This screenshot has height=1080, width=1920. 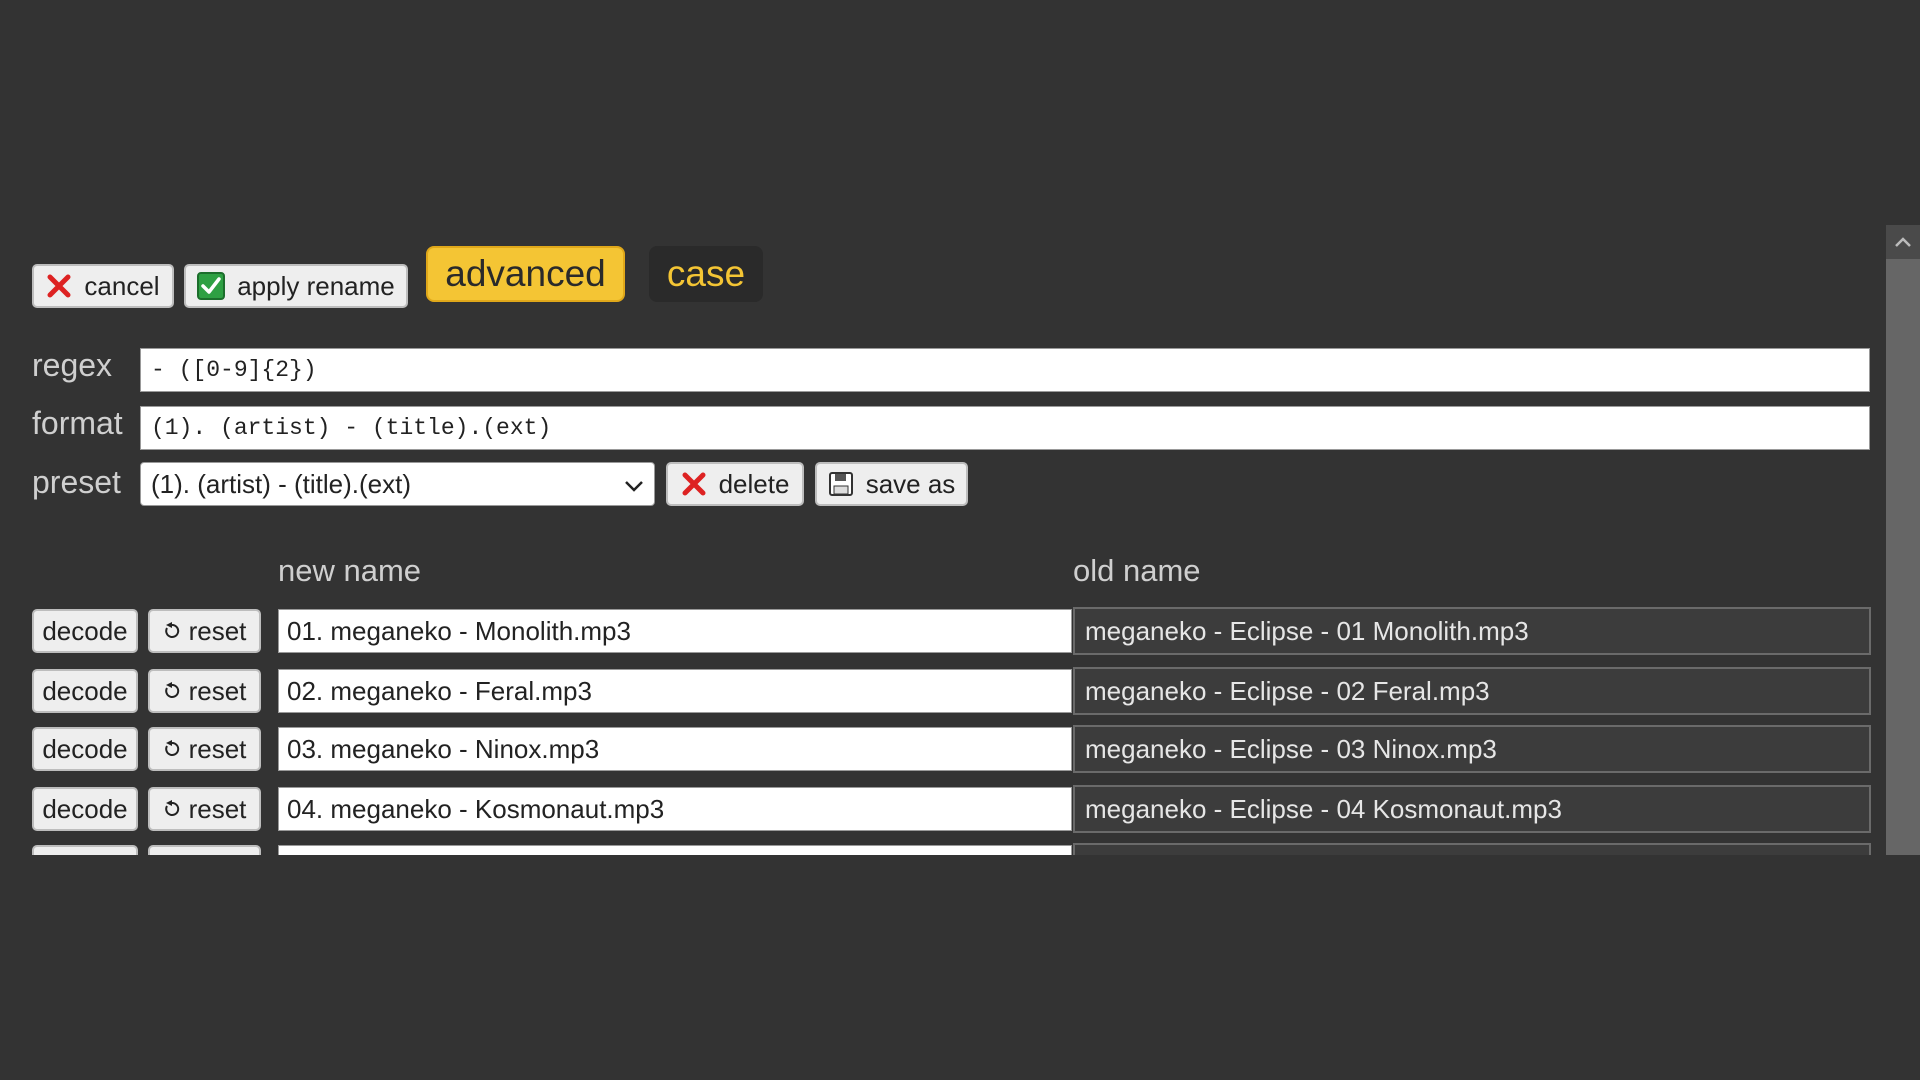 What do you see at coordinates (122, 285) in the screenshot?
I see `cancel-label: cancel` at bounding box center [122, 285].